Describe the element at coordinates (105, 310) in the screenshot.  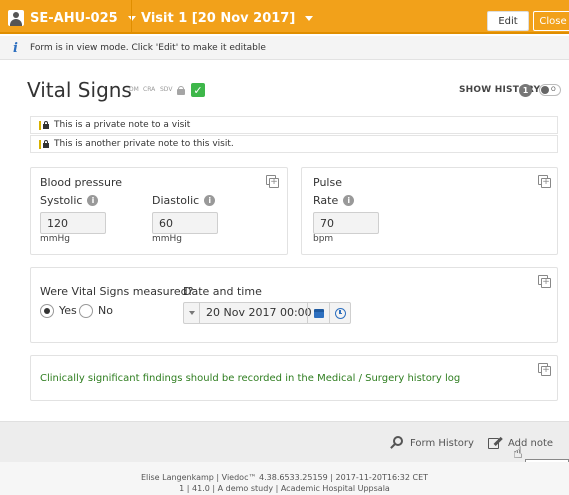
I see `no-label: No` at that location.